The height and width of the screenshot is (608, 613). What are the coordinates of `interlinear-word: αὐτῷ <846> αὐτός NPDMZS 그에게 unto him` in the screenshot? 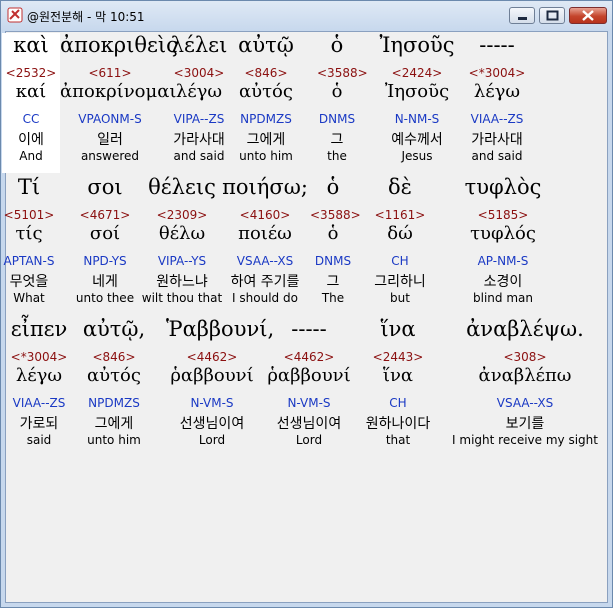 It's located at (266, 101).